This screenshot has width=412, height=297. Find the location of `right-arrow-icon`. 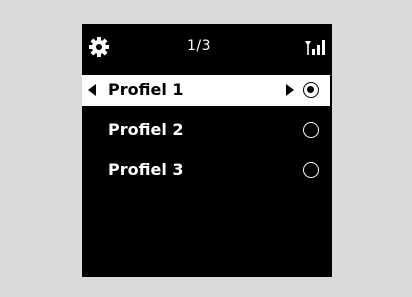

right-arrow-icon is located at coordinates (290, 90).